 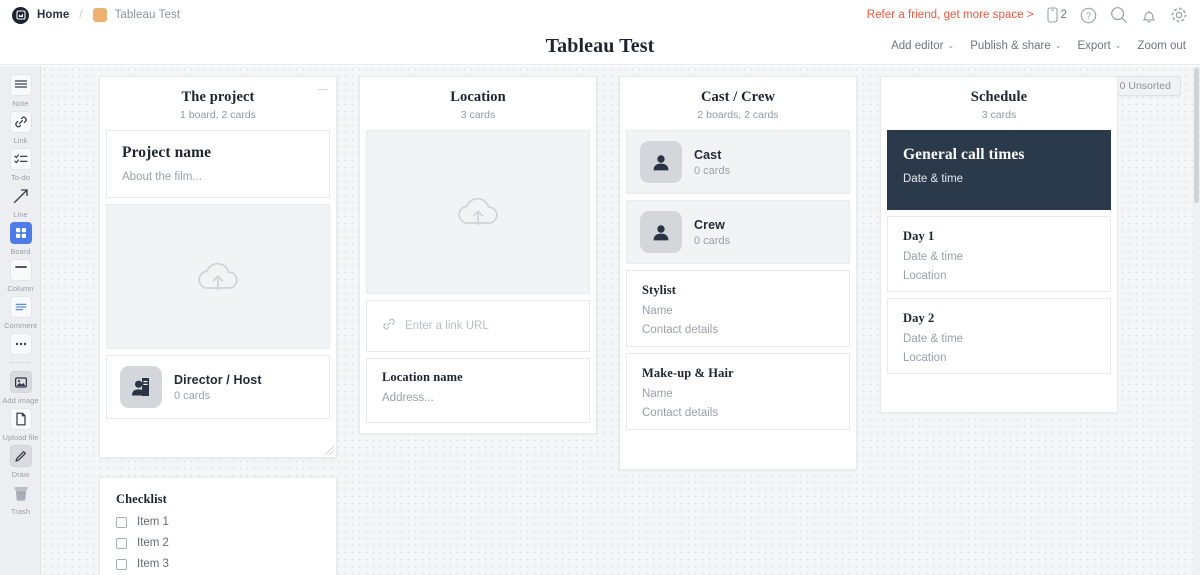 I want to click on tool-line: Line, so click(x=20, y=202).